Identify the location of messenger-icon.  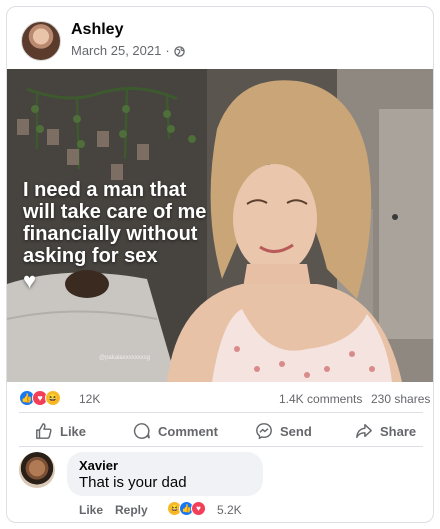
(264, 431).